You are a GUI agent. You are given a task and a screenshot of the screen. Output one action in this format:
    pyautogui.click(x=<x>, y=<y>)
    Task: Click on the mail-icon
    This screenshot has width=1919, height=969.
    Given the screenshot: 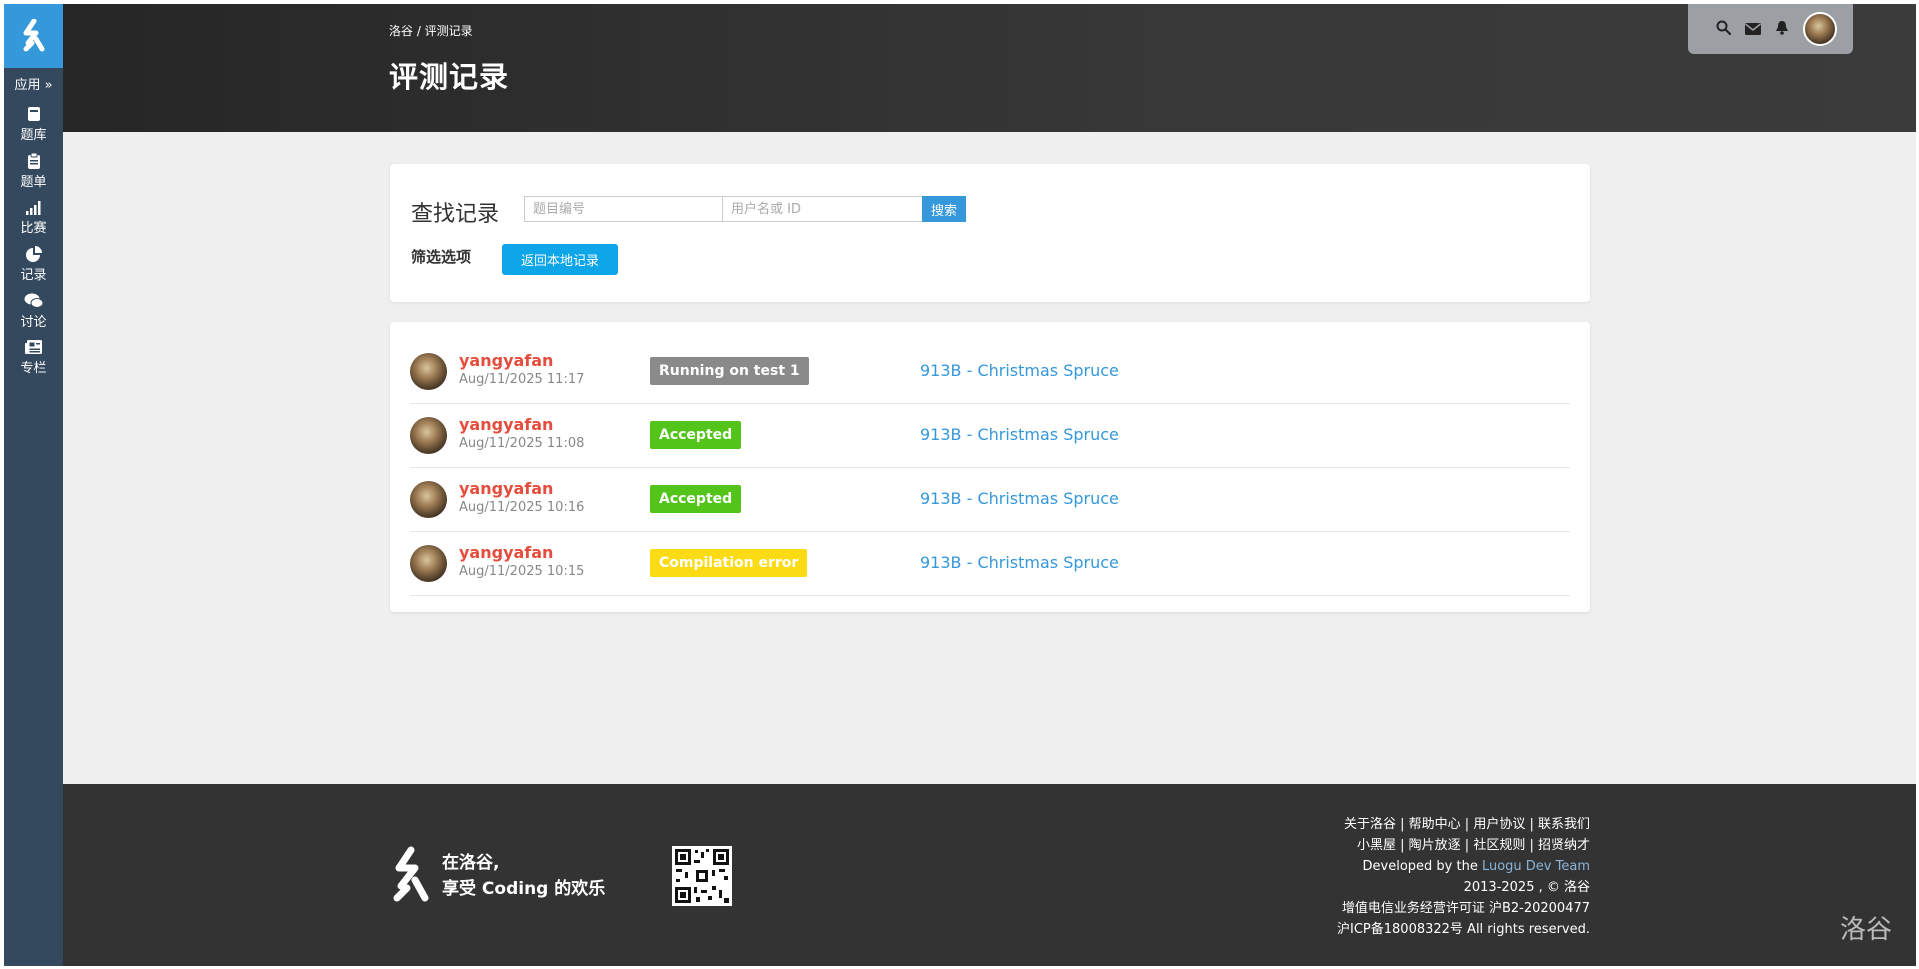 What is the action you would take?
    pyautogui.click(x=1753, y=29)
    